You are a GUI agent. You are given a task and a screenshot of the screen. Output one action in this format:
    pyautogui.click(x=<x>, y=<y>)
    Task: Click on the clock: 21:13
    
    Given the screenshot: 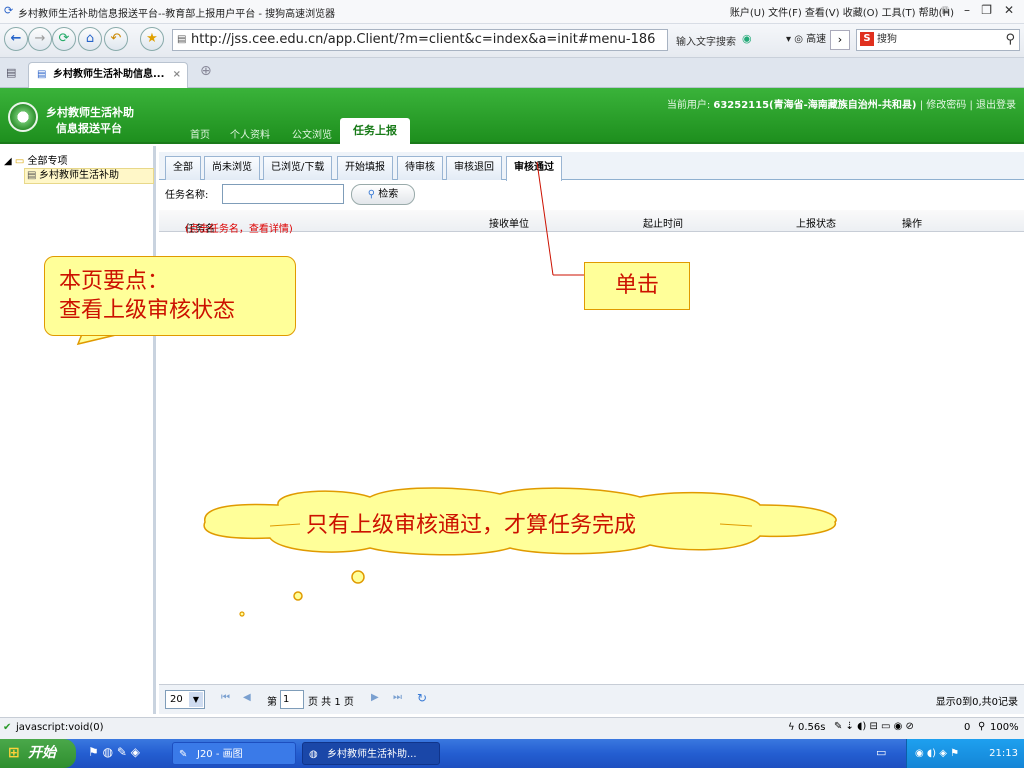 What is the action you would take?
    pyautogui.click(x=1003, y=753)
    